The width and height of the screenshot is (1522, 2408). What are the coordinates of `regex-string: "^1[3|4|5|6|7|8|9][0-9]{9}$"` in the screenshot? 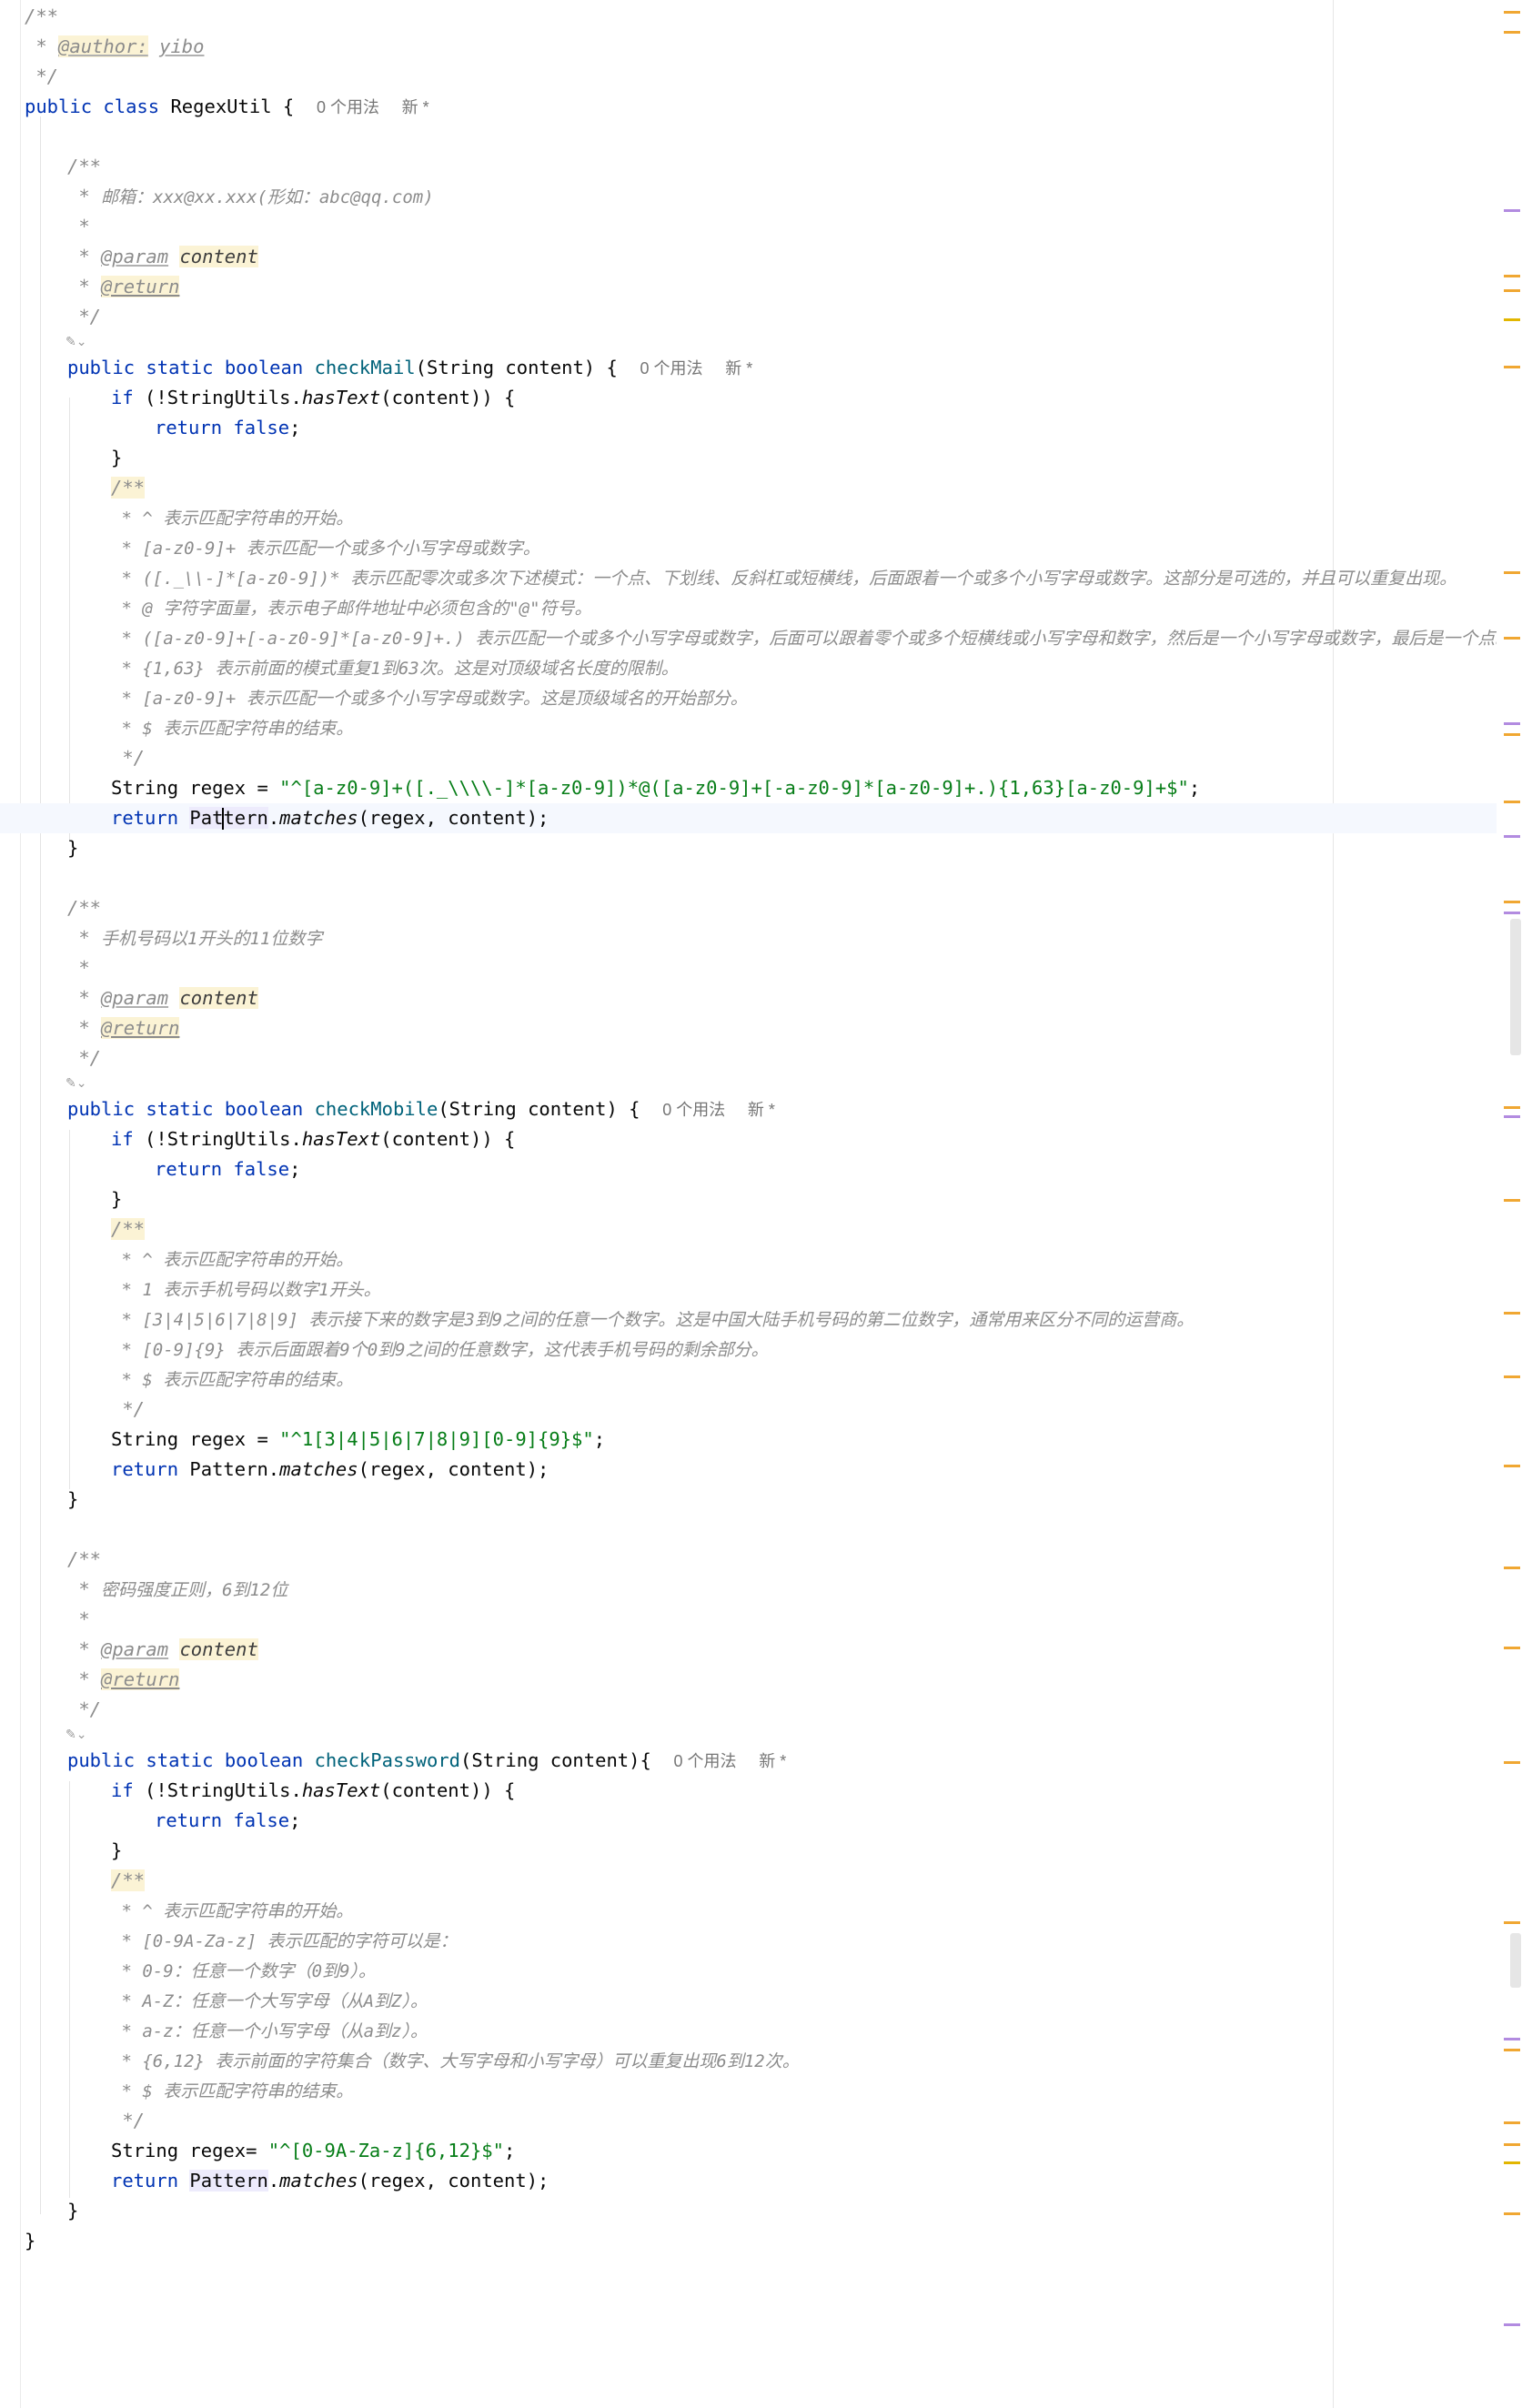 It's located at (437, 1439).